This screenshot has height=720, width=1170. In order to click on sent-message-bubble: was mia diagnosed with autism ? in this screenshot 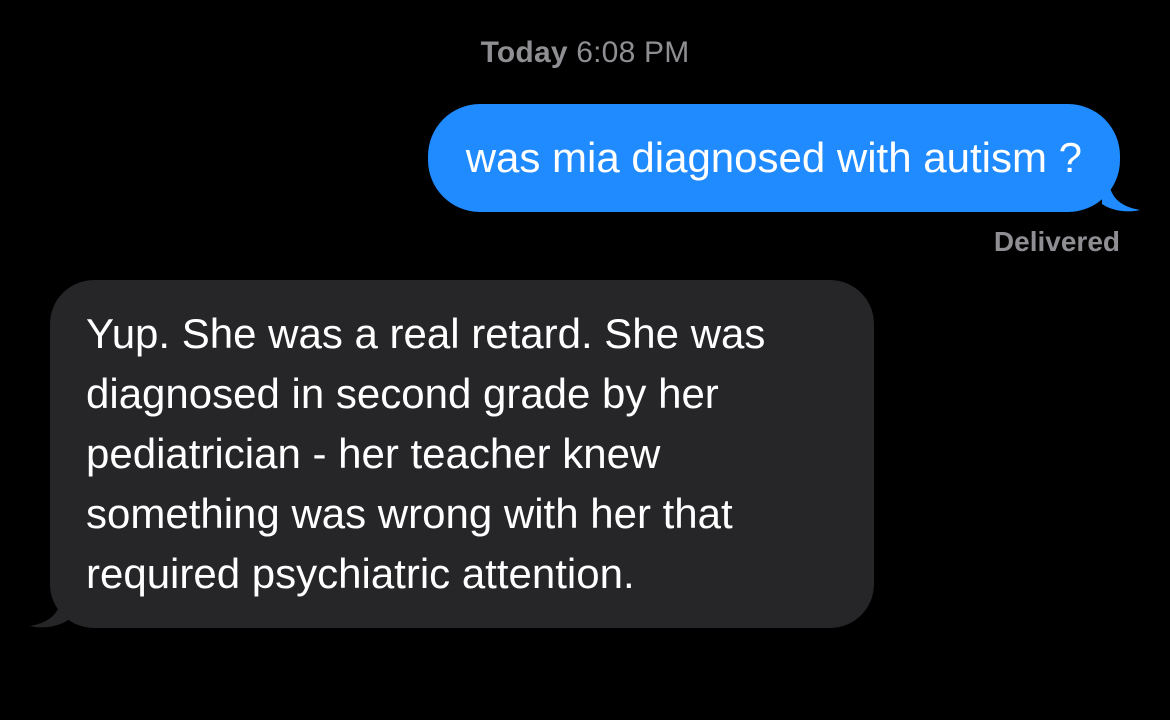, I will do `click(783, 158)`.